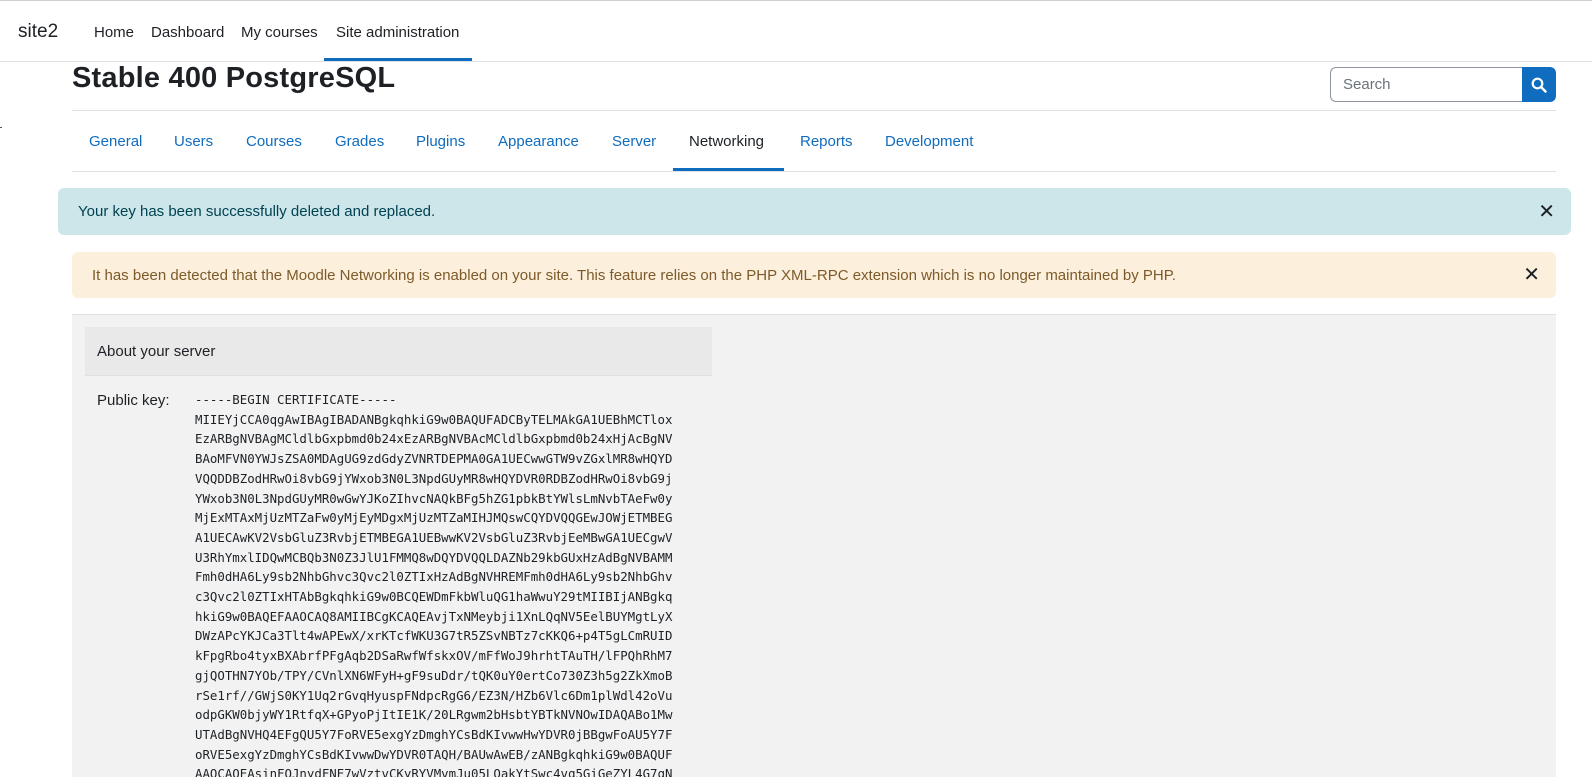  What do you see at coordinates (359, 141) in the screenshot?
I see `tab-grades: Grades` at bounding box center [359, 141].